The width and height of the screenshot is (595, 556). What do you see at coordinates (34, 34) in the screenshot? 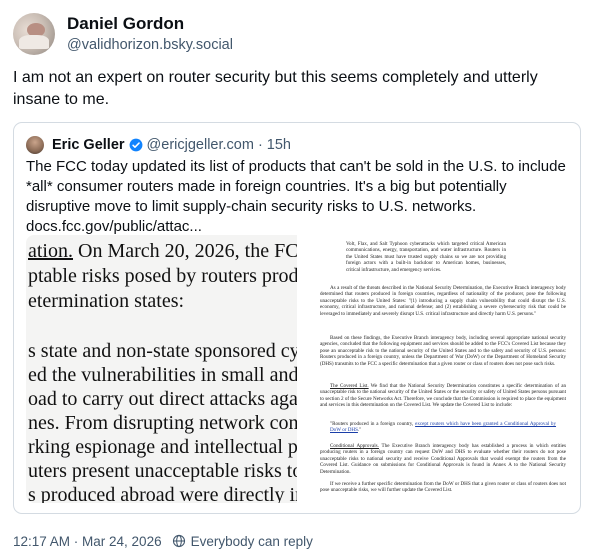
I see `avatar` at bounding box center [34, 34].